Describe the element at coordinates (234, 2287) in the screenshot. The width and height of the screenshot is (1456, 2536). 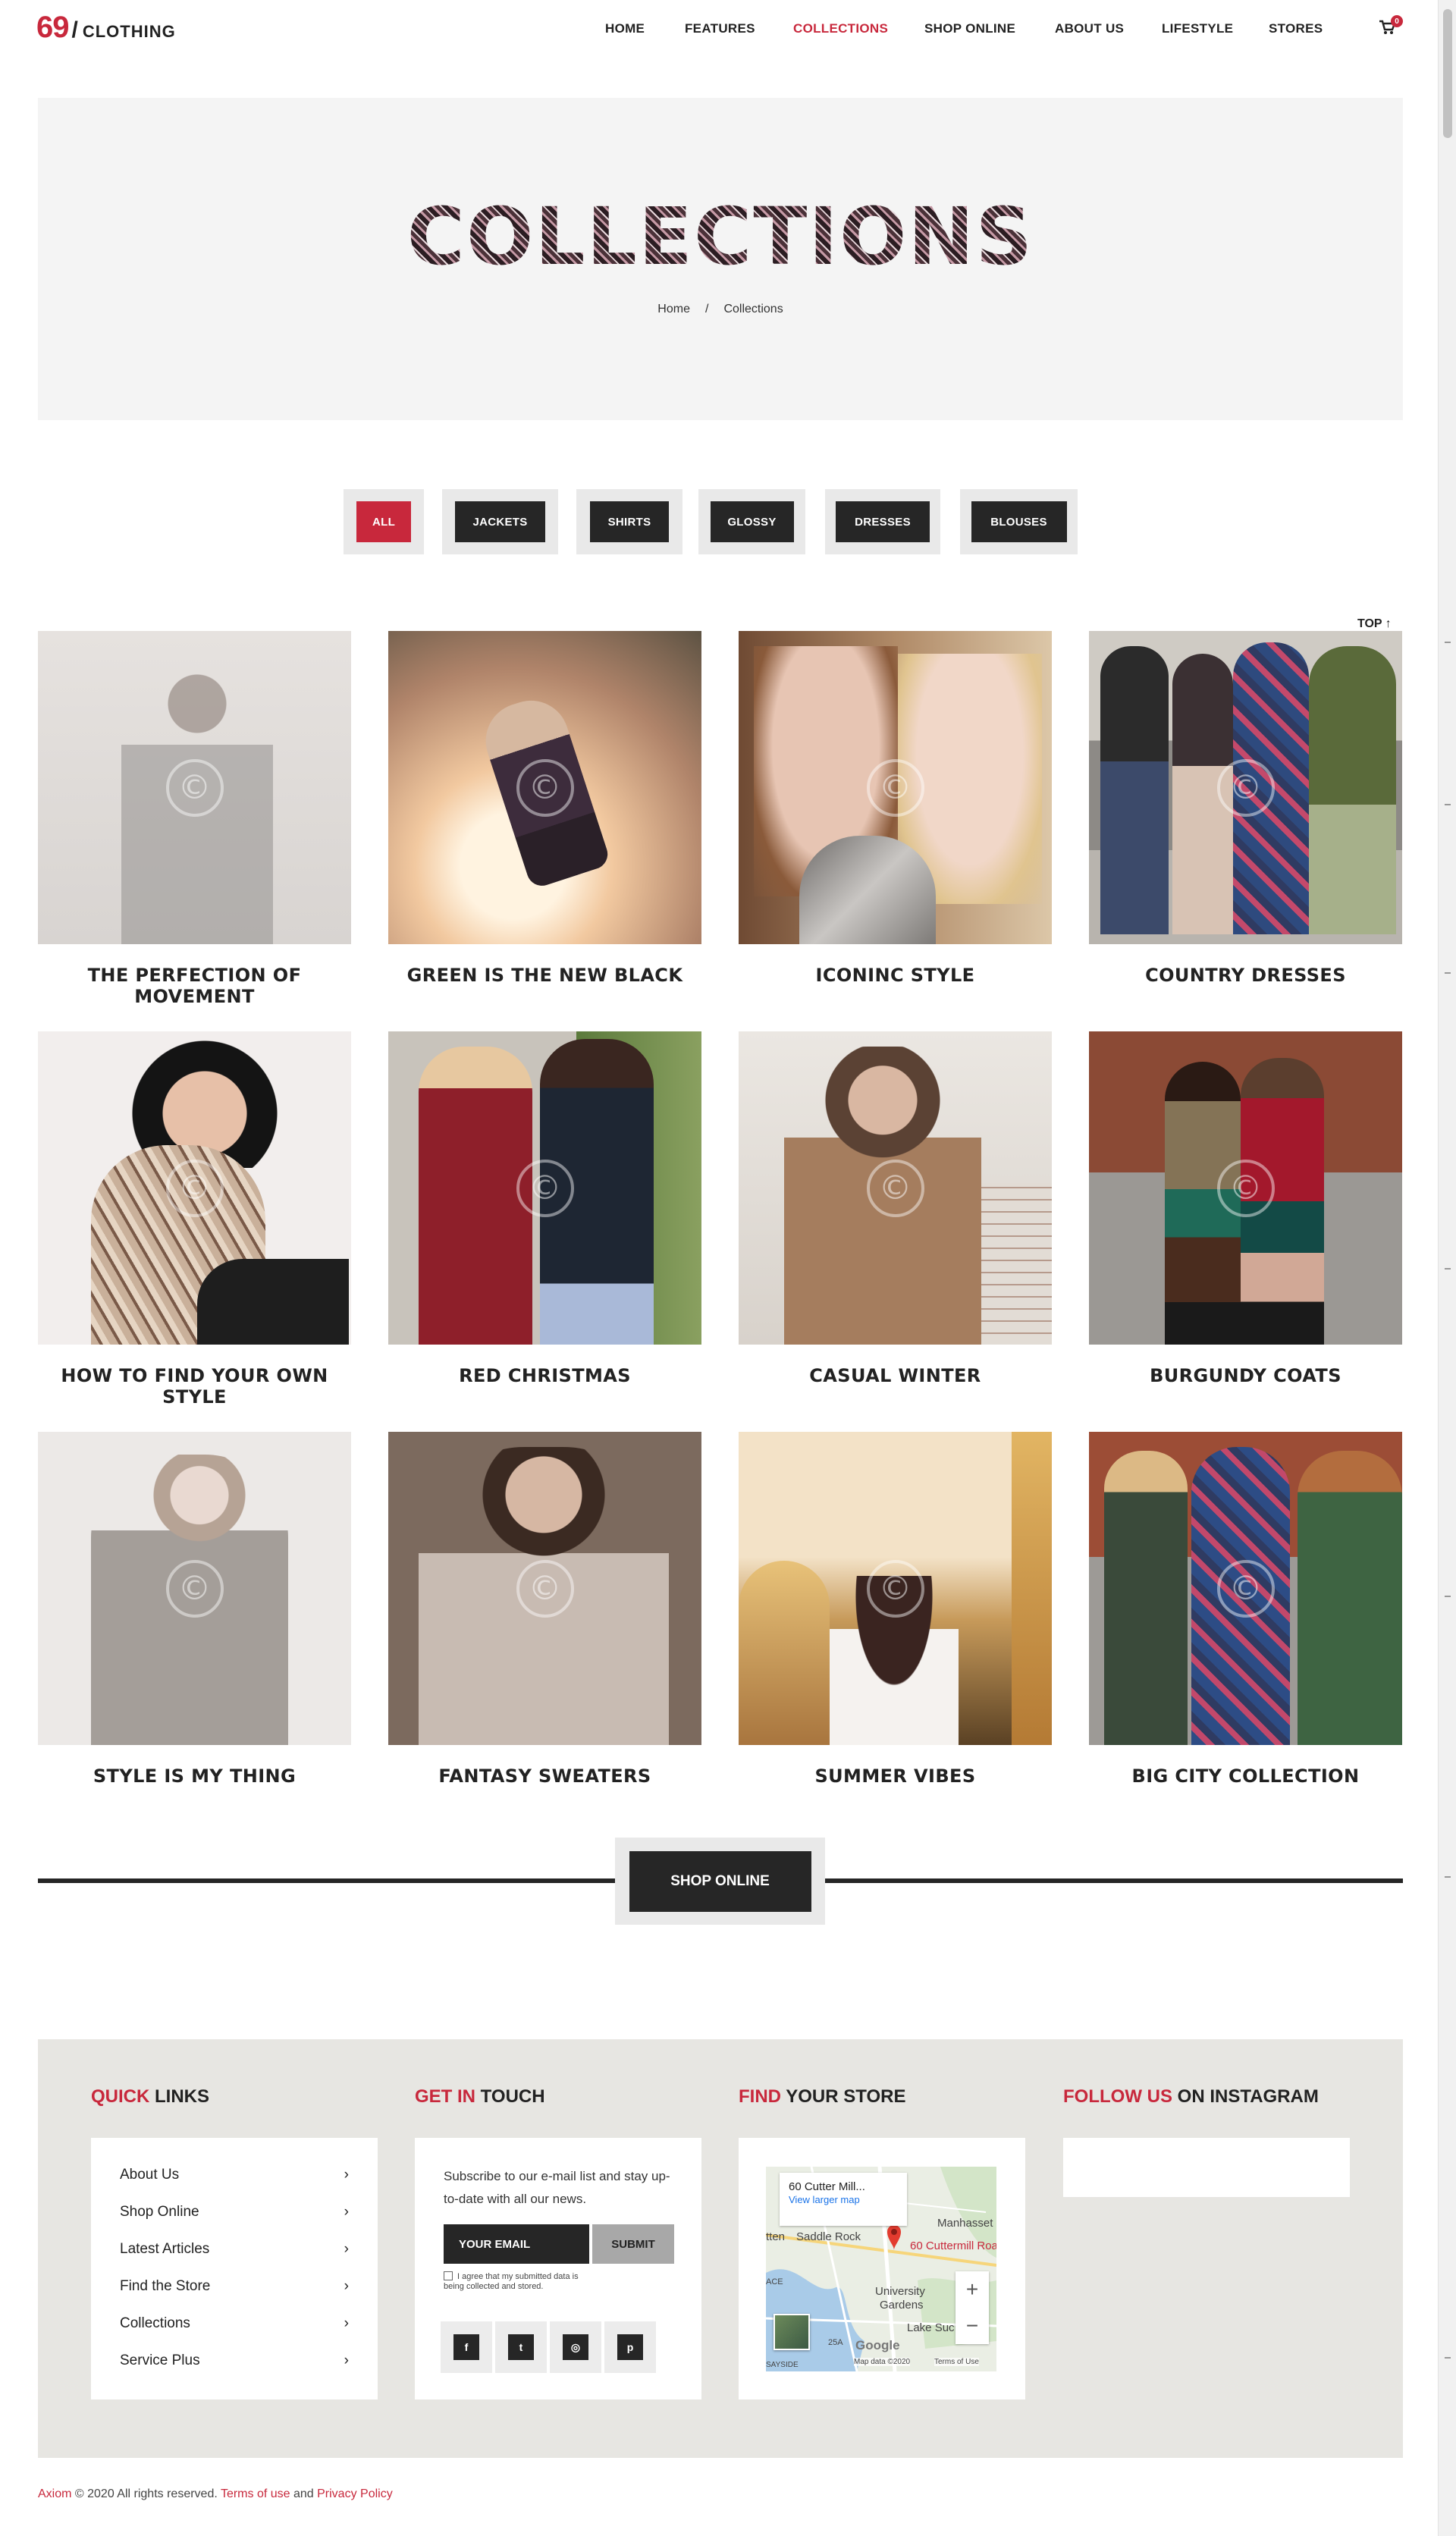
I see `quick-link-find-the-store: Find the Store ›` at that location.